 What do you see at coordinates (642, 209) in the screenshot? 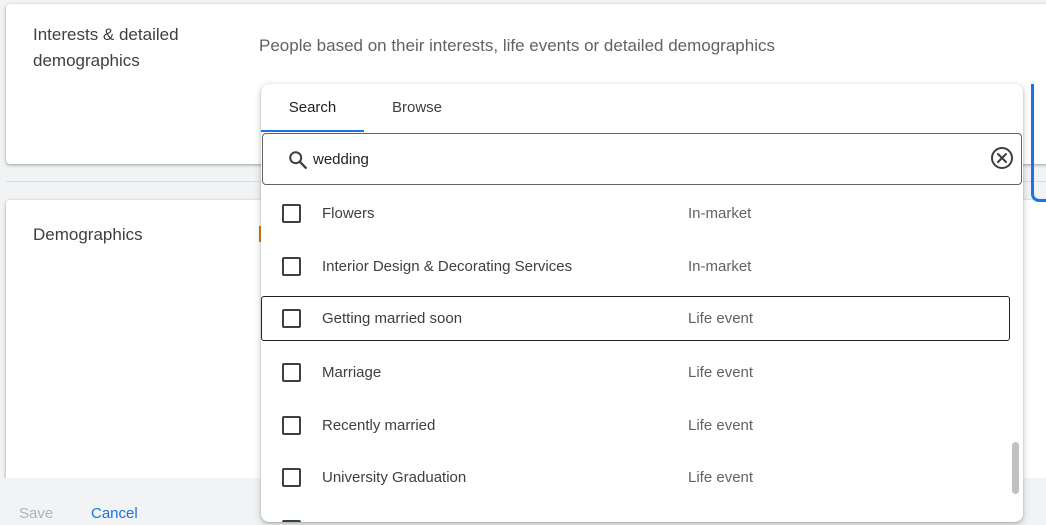
I see `list-item: Flowers In-market` at bounding box center [642, 209].